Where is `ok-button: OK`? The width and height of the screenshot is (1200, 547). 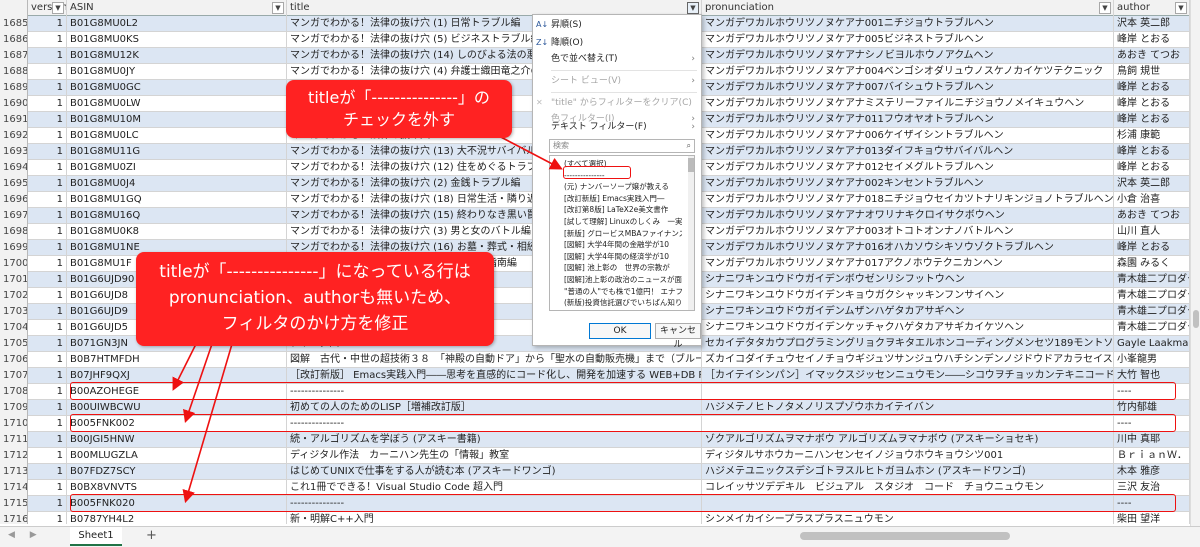
ok-button: OK is located at coordinates (620, 331).